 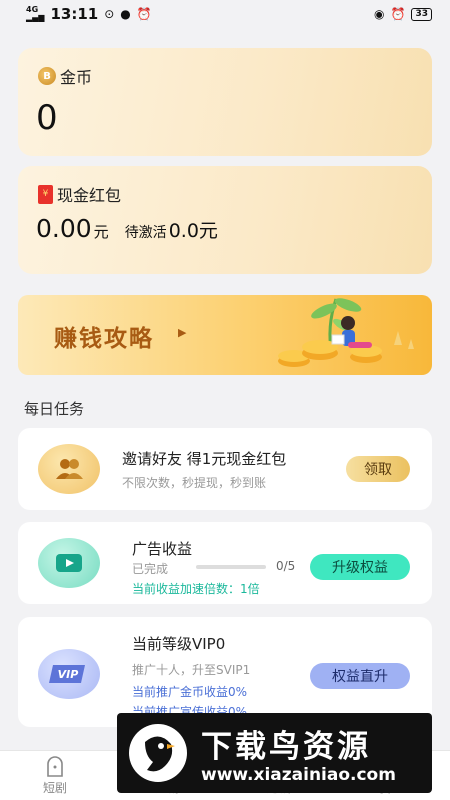 I want to click on watermark-url: www.xiazainiao.com, so click(x=298, y=775).